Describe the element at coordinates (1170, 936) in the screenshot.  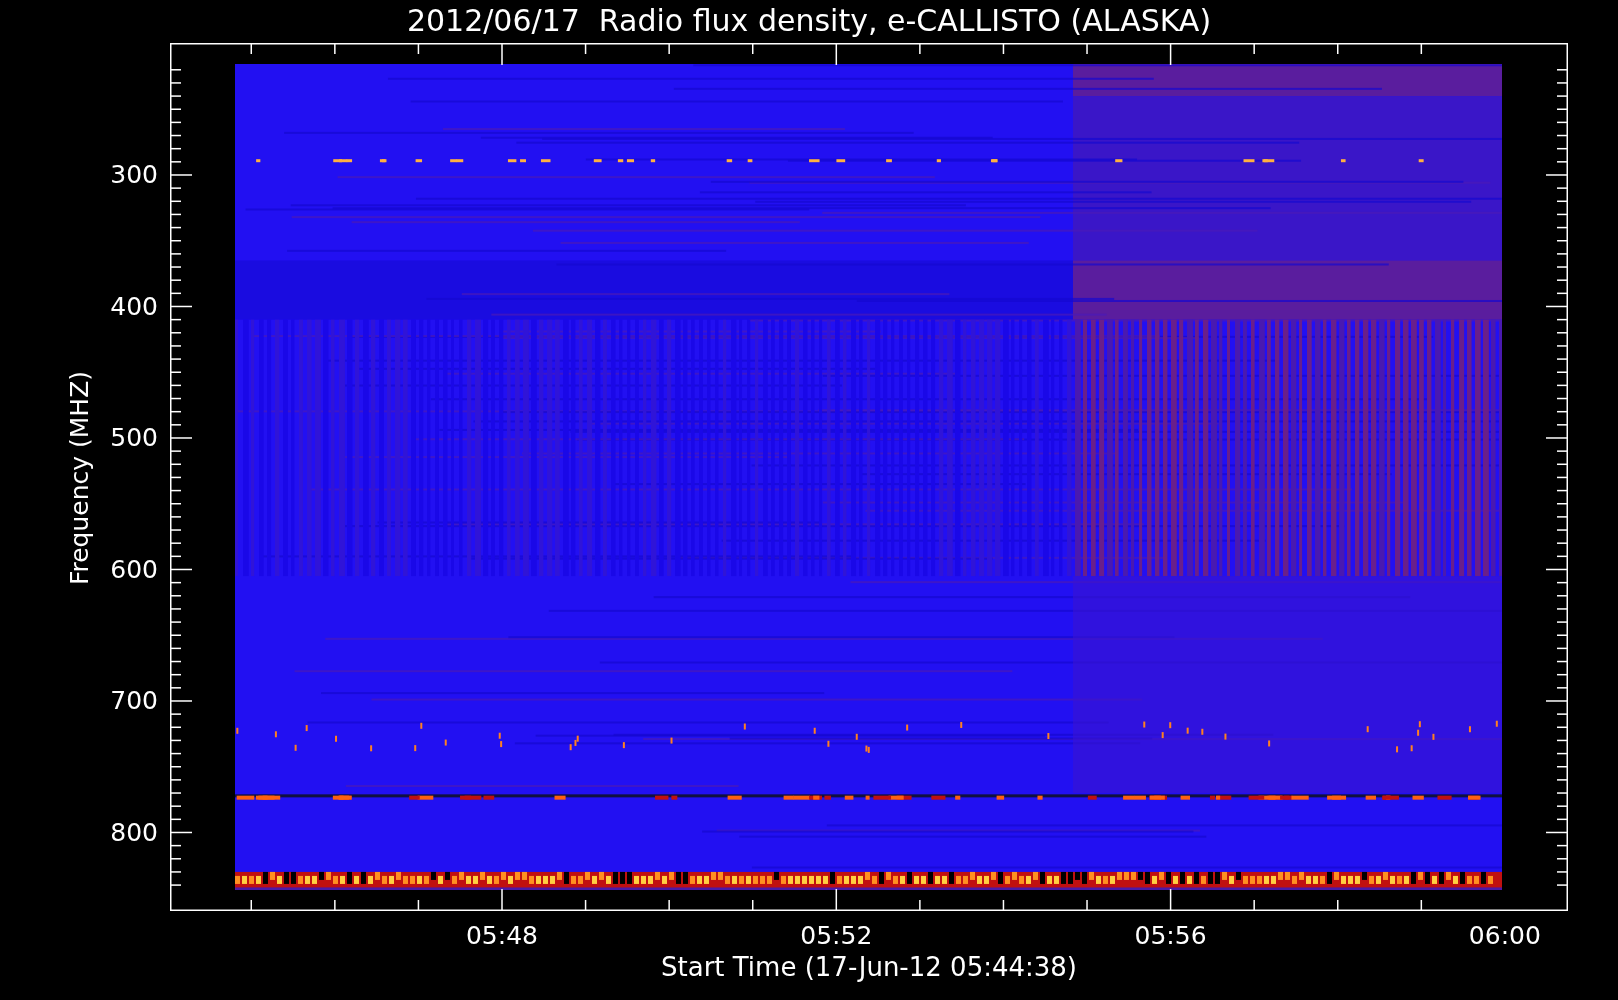
I see `x-tick-label: 05:56` at that location.